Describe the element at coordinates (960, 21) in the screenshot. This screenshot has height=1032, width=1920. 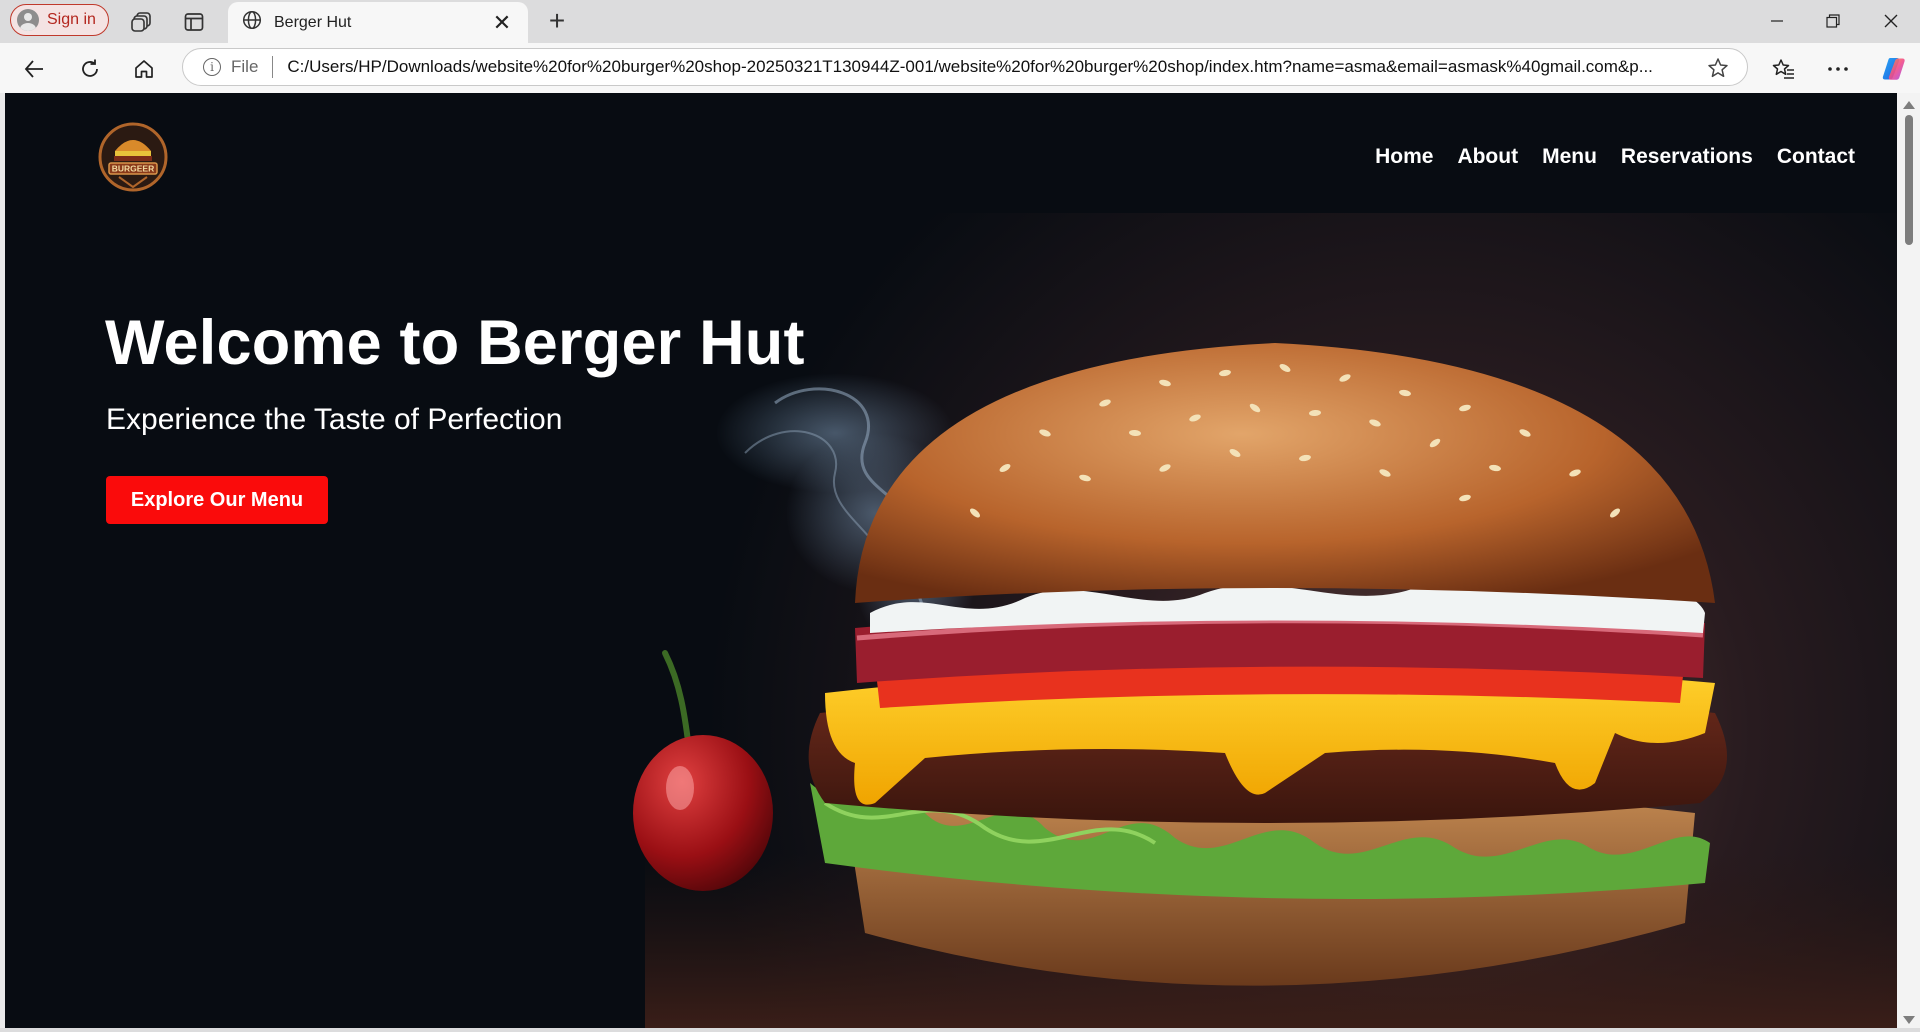
I see `tab-strip: Sign in Berger Hut ✕ +` at that location.